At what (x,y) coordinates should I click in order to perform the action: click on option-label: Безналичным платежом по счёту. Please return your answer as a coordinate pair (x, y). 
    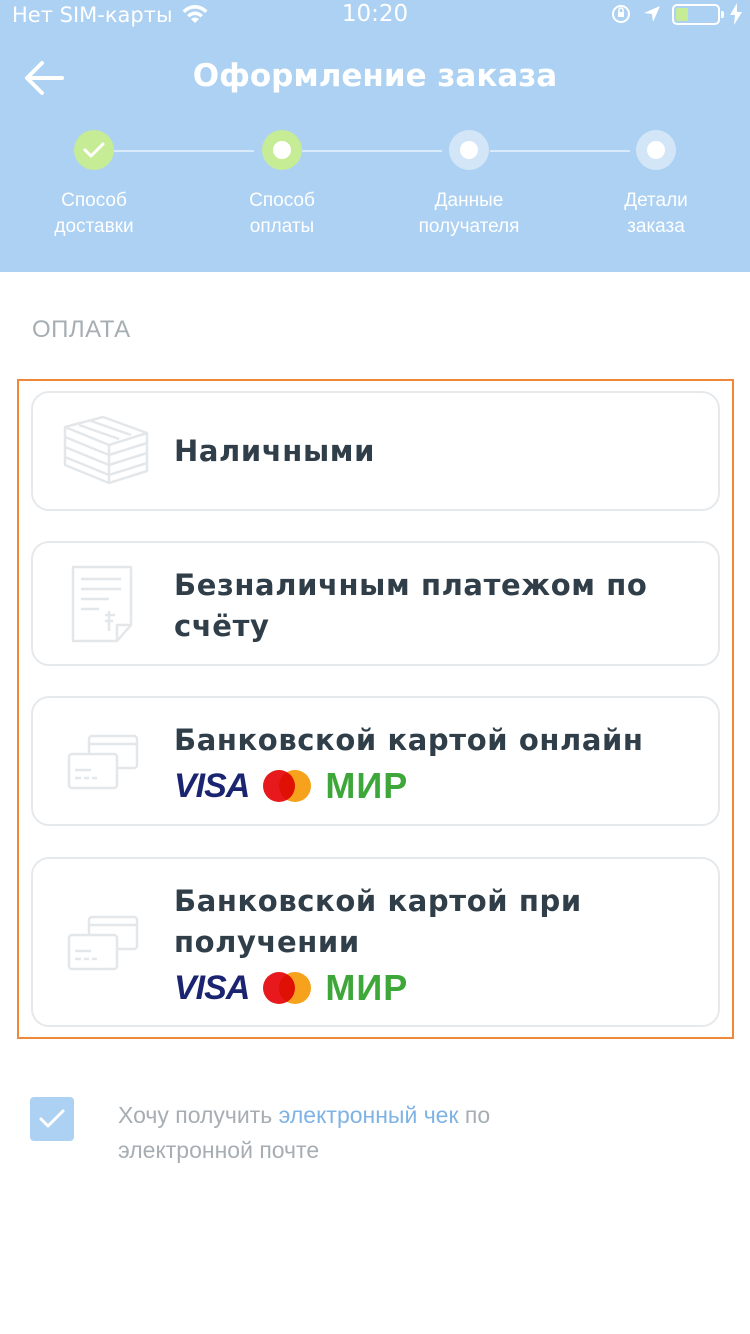
    Looking at the image, I should click on (411, 605).